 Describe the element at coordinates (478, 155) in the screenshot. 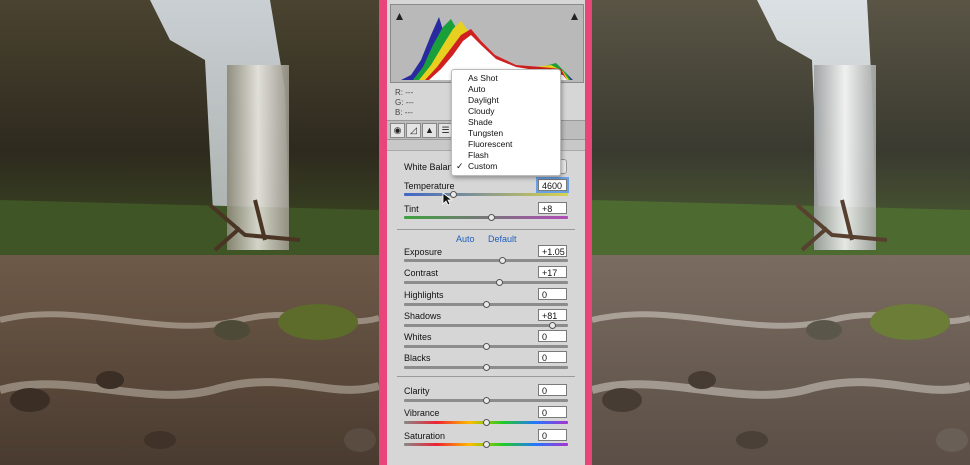

I see `menu-item-flash: Flash` at that location.